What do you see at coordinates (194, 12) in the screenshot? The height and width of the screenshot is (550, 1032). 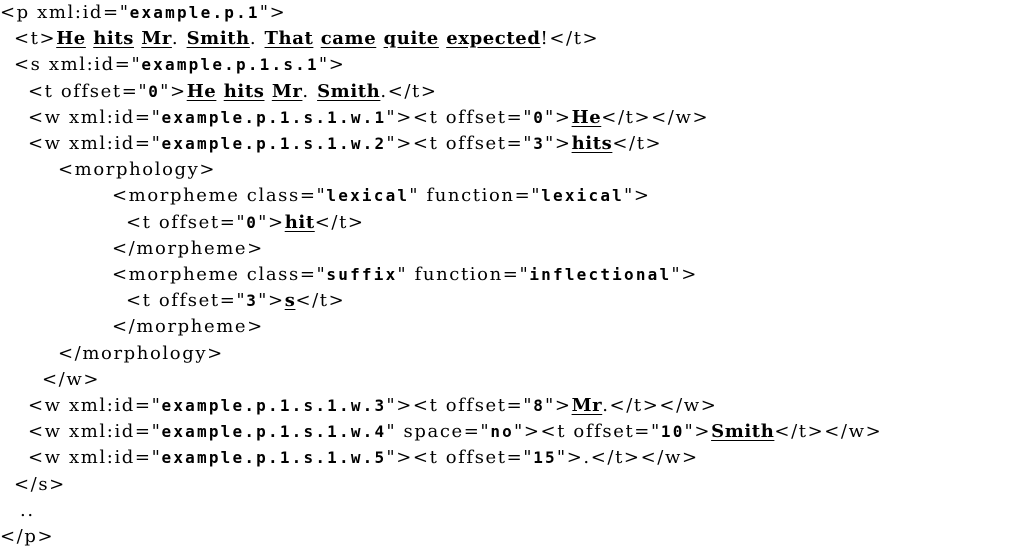 I see `attribute-value: example.p.1` at bounding box center [194, 12].